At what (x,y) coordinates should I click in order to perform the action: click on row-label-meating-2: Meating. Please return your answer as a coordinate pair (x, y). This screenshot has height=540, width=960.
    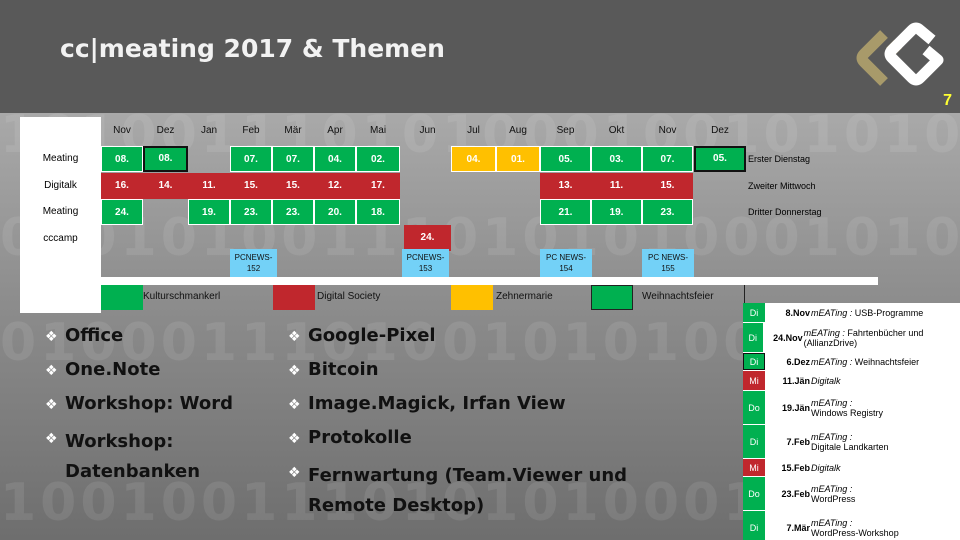
    Looking at the image, I should click on (60, 211).